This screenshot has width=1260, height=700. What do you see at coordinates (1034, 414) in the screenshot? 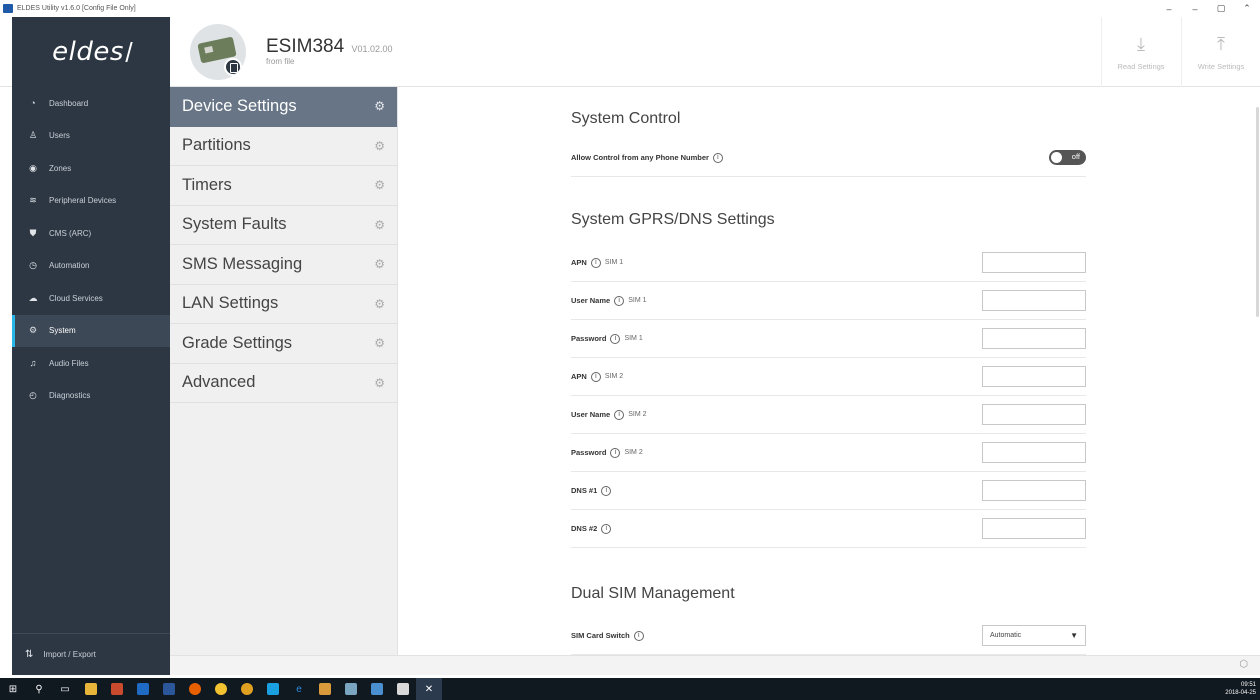
I see `username-sim2-input` at bounding box center [1034, 414].